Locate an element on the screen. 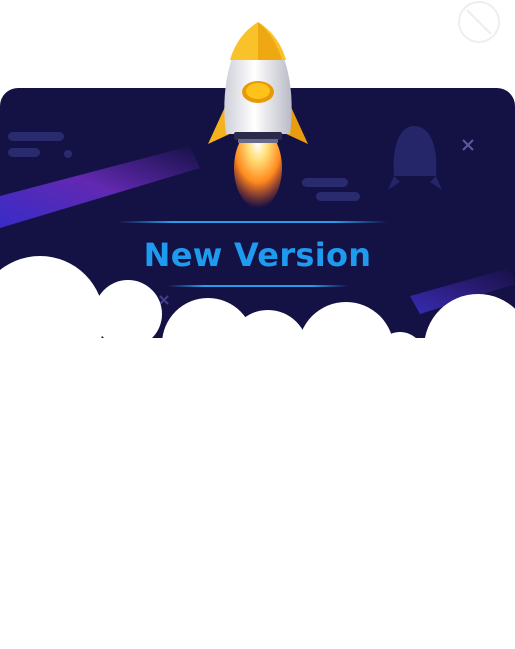  close-icon is located at coordinates (479, 24).